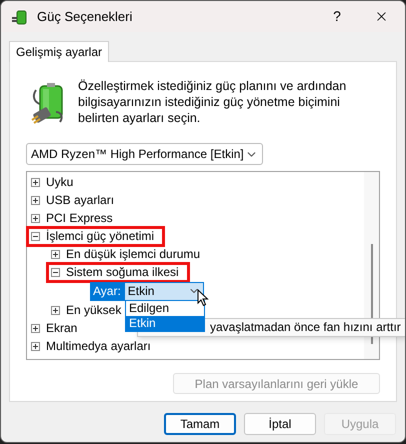 This screenshot has height=444, width=406. Describe the element at coordinates (280, 424) in the screenshot. I see `dialog-button: İptal` at that location.